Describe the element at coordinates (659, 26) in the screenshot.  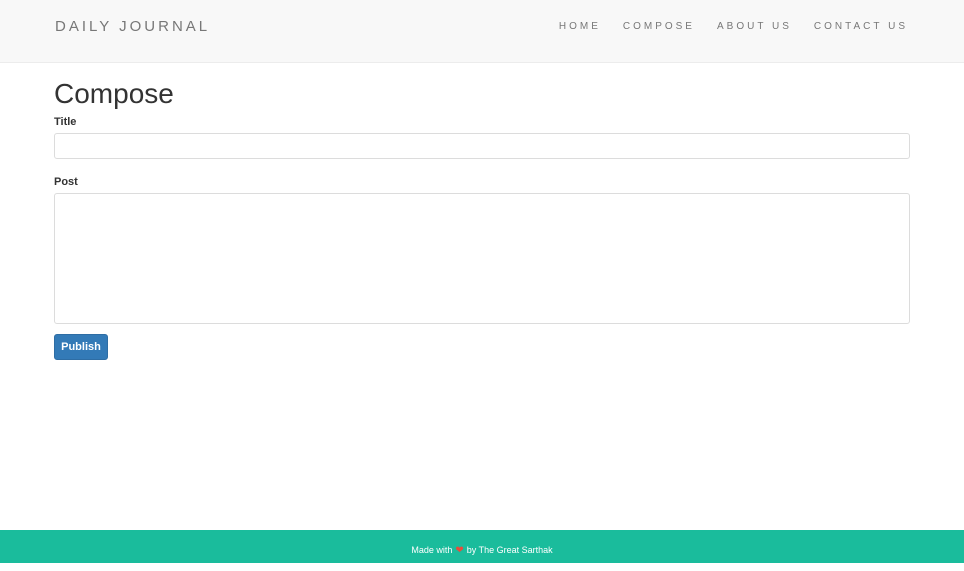
I see `nav-link-compose: COMPOSE` at that location.